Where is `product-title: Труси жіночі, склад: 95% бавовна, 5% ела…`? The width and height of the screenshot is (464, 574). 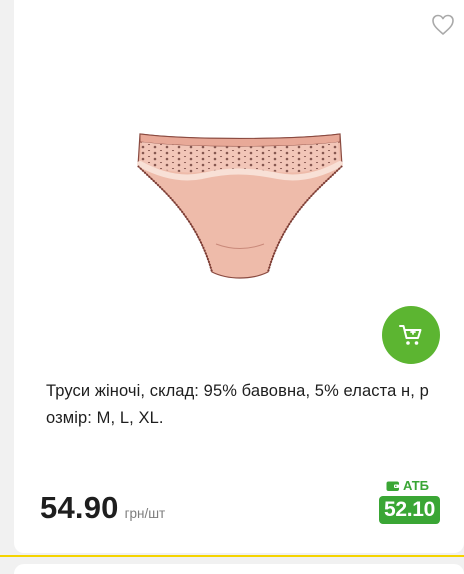
product-title: Труси жіночі, склад: 95% бавовна, 5% ела… is located at coordinates (241, 405).